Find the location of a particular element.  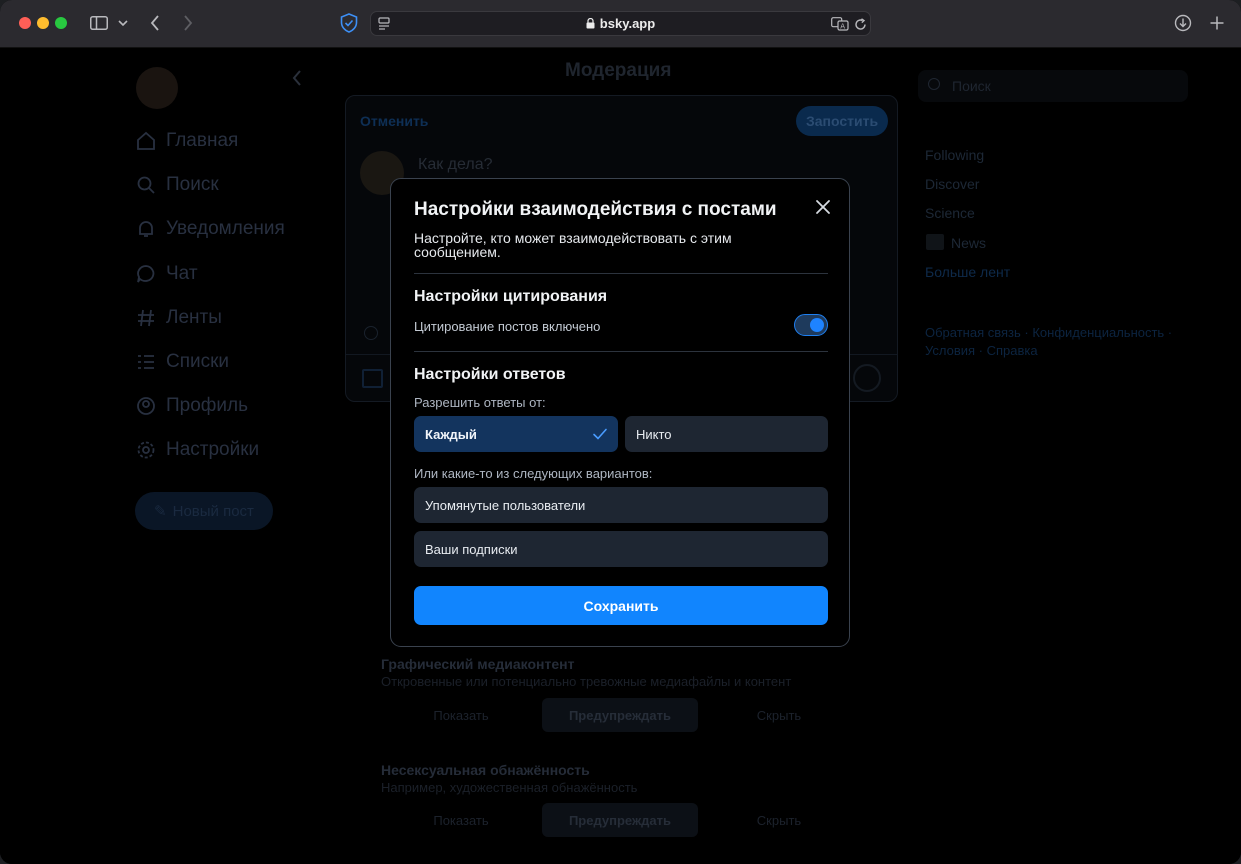

nav-settings: Настройки is located at coordinates (197, 450).